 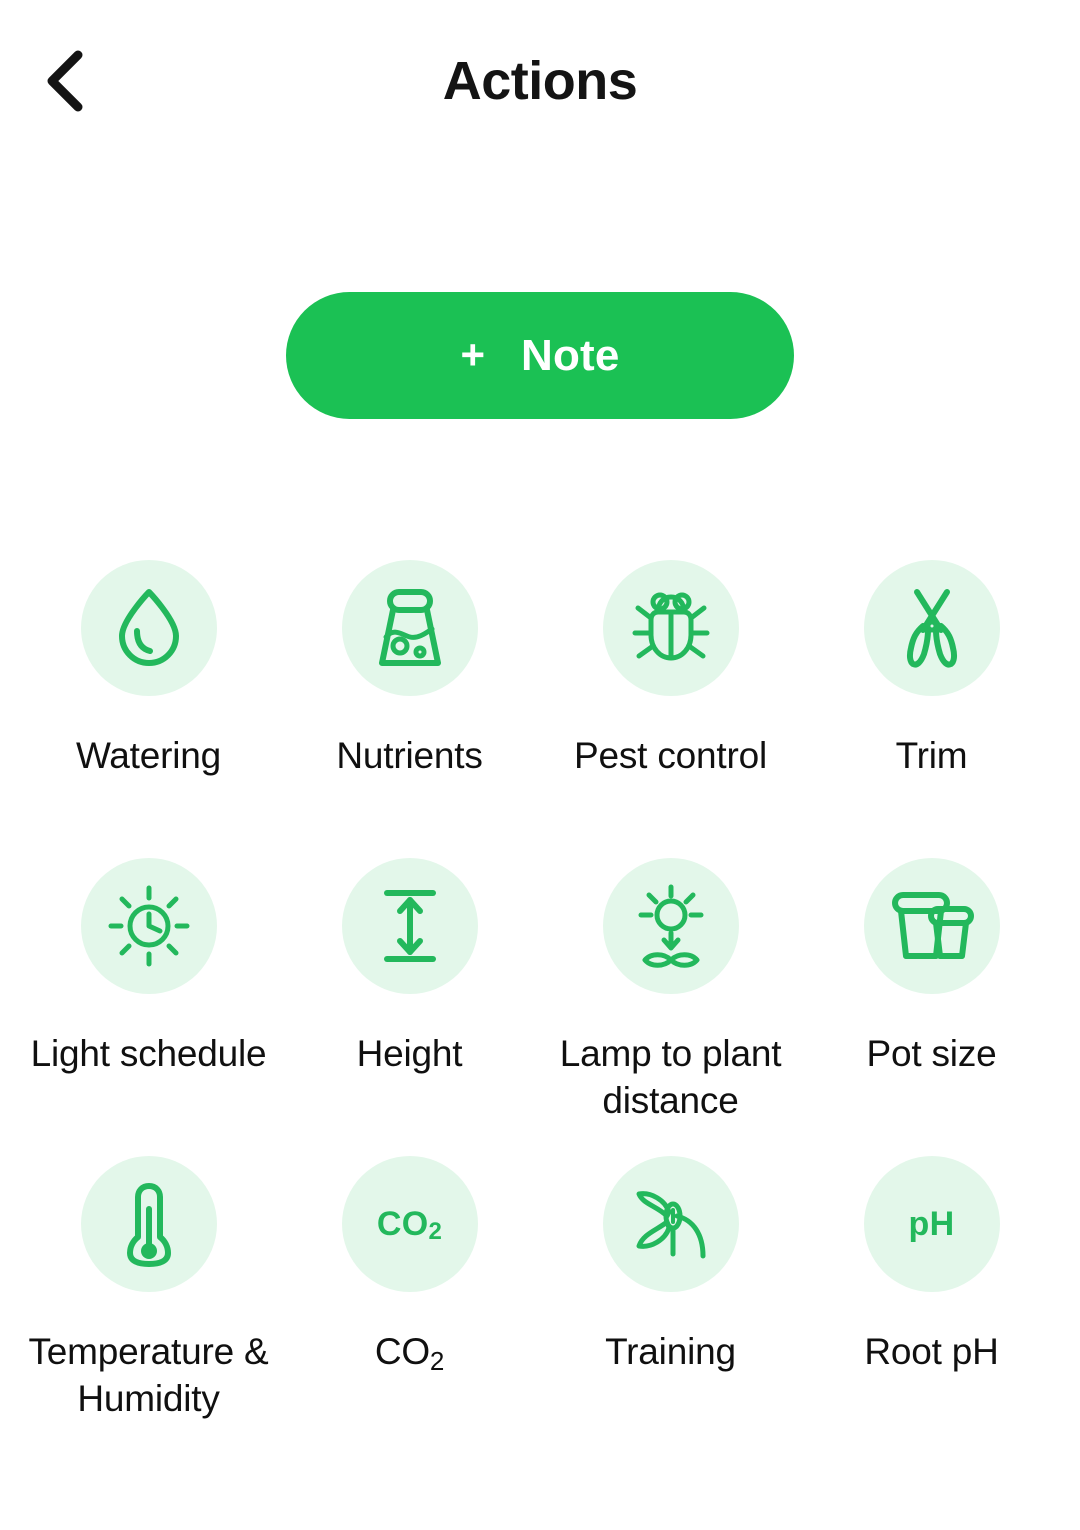 What do you see at coordinates (931, 1053) in the screenshot?
I see `action-label: Pot size` at bounding box center [931, 1053].